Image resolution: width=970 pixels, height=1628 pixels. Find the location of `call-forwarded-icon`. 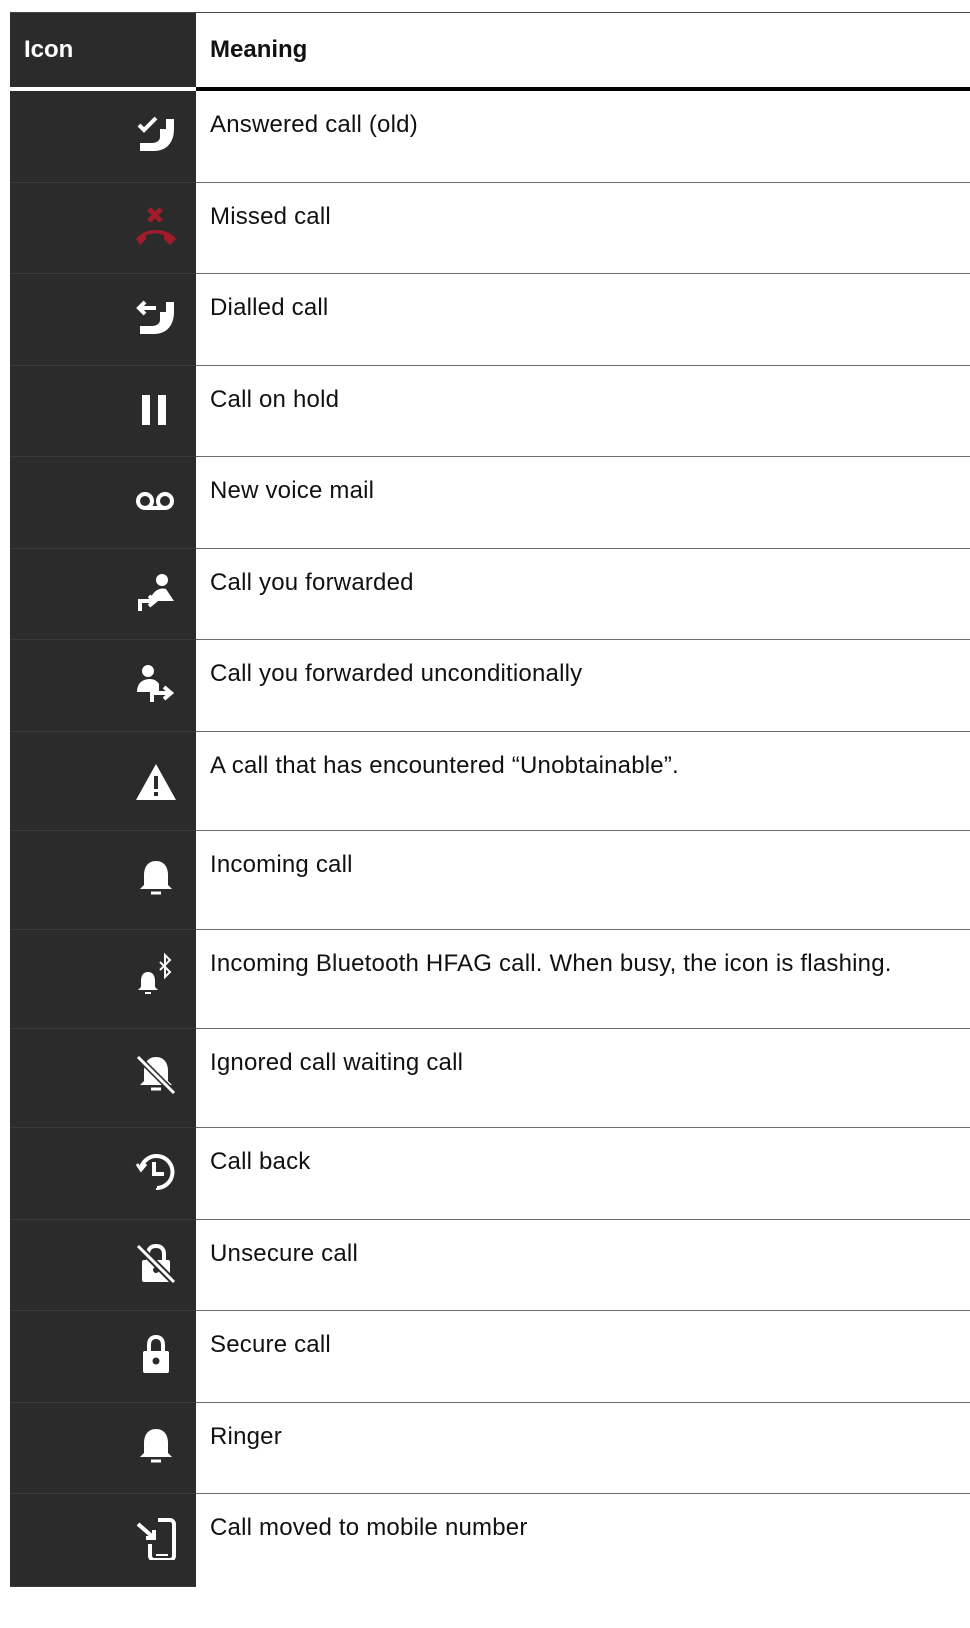

call-forwarded-icon is located at coordinates (156, 592).